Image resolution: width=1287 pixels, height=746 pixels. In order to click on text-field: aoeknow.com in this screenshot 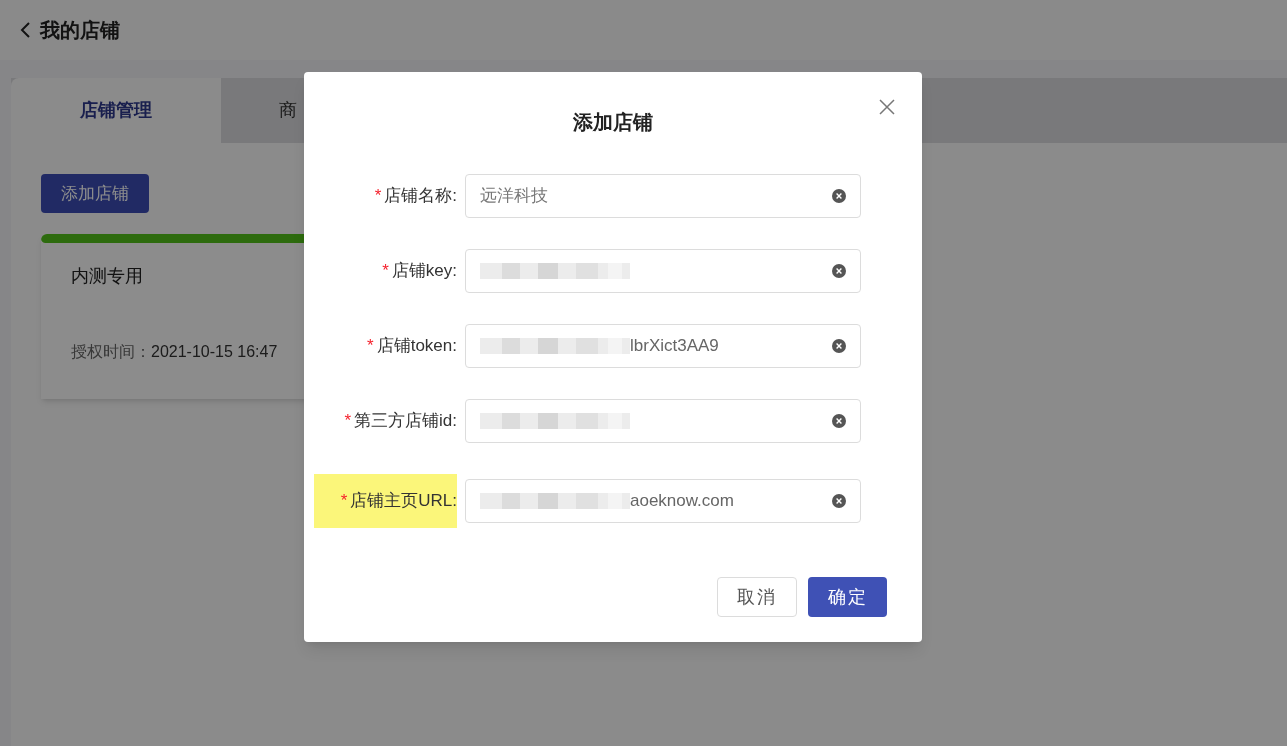, I will do `click(663, 501)`.